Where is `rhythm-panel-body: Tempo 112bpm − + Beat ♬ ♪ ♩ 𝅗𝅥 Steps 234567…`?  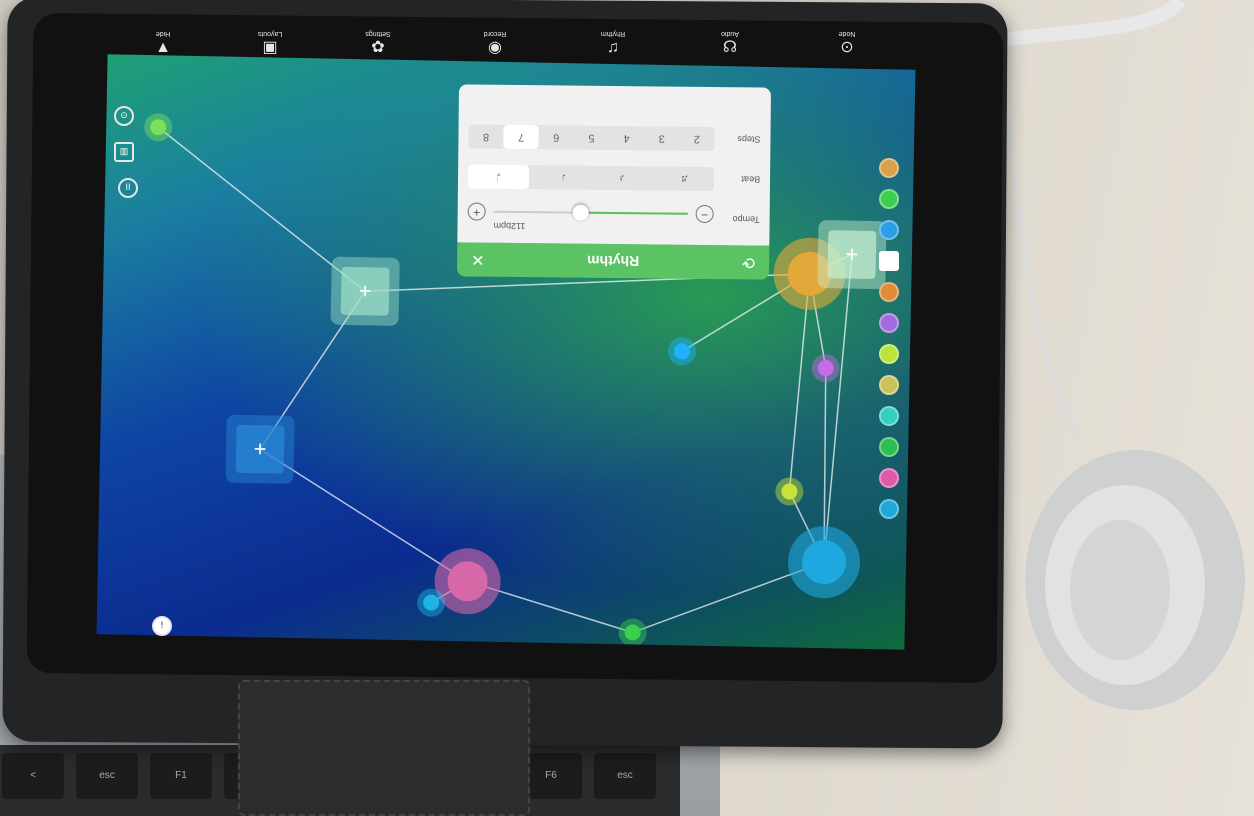 rhythm-panel-body: Tempo 112bpm − + Beat ♬ ♪ ♩ 𝅗𝅥 Steps 234567… is located at coordinates (614, 165).